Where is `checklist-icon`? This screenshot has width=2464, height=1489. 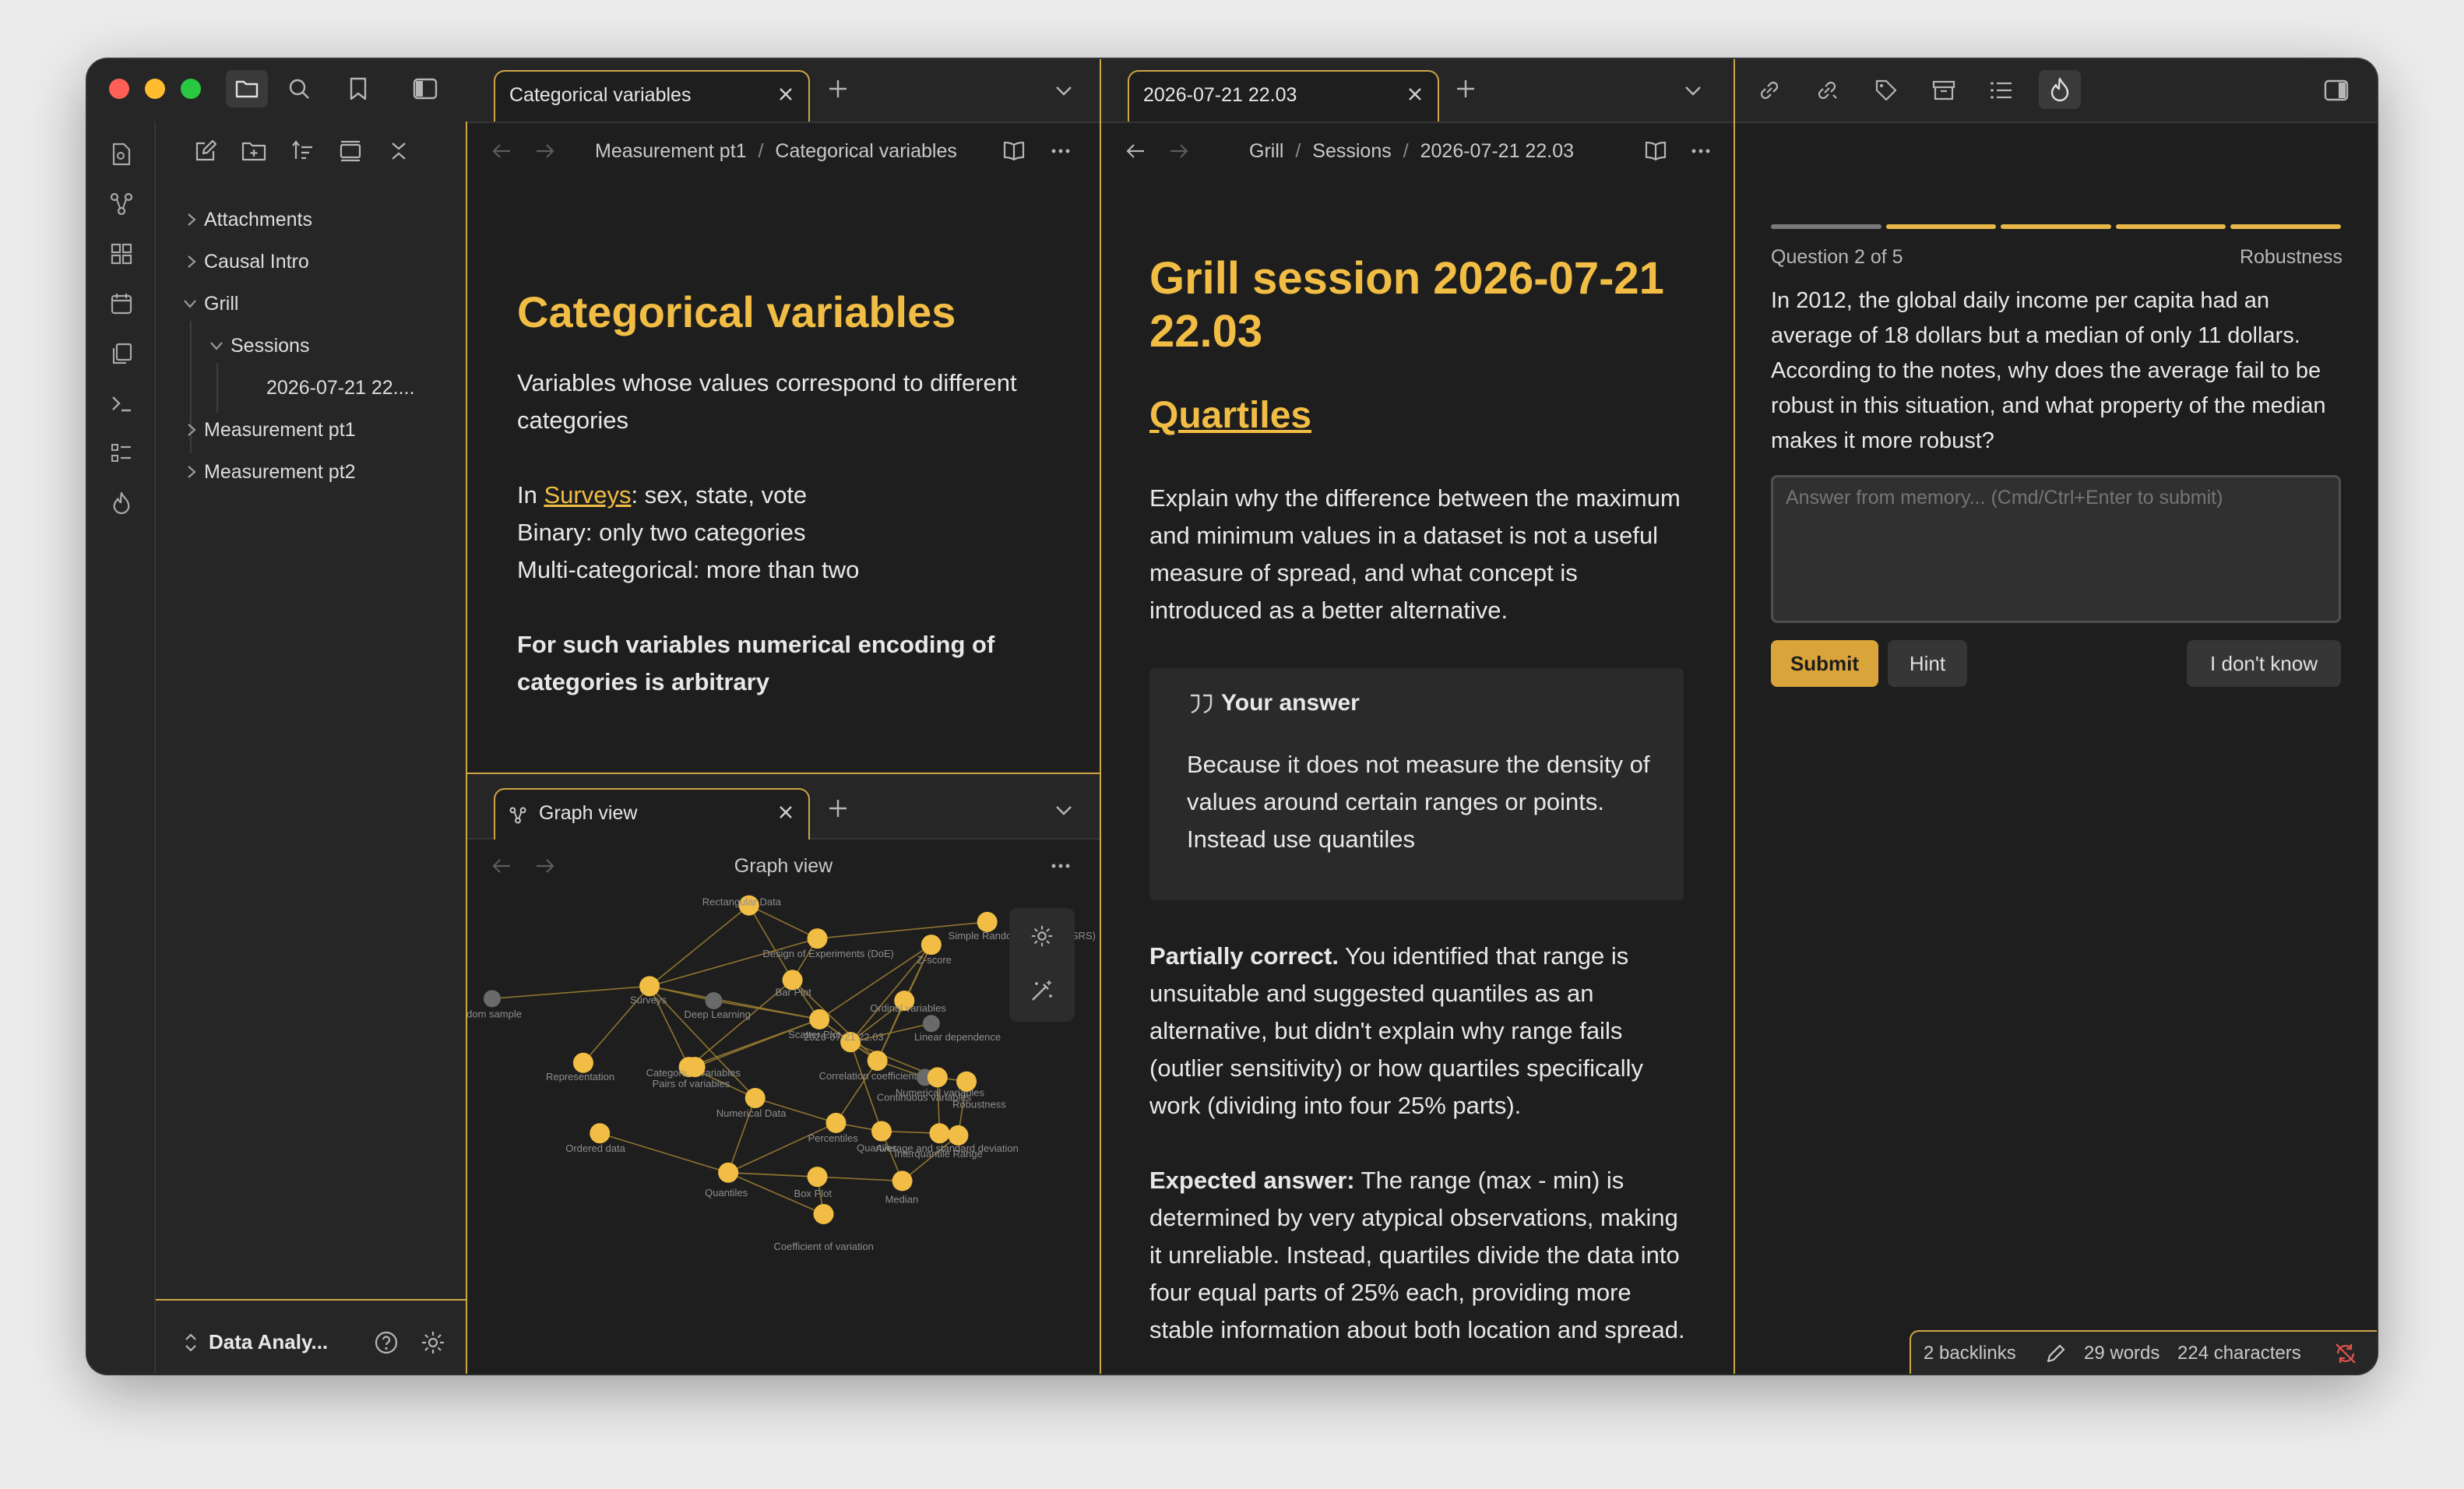 checklist-icon is located at coordinates (122, 453).